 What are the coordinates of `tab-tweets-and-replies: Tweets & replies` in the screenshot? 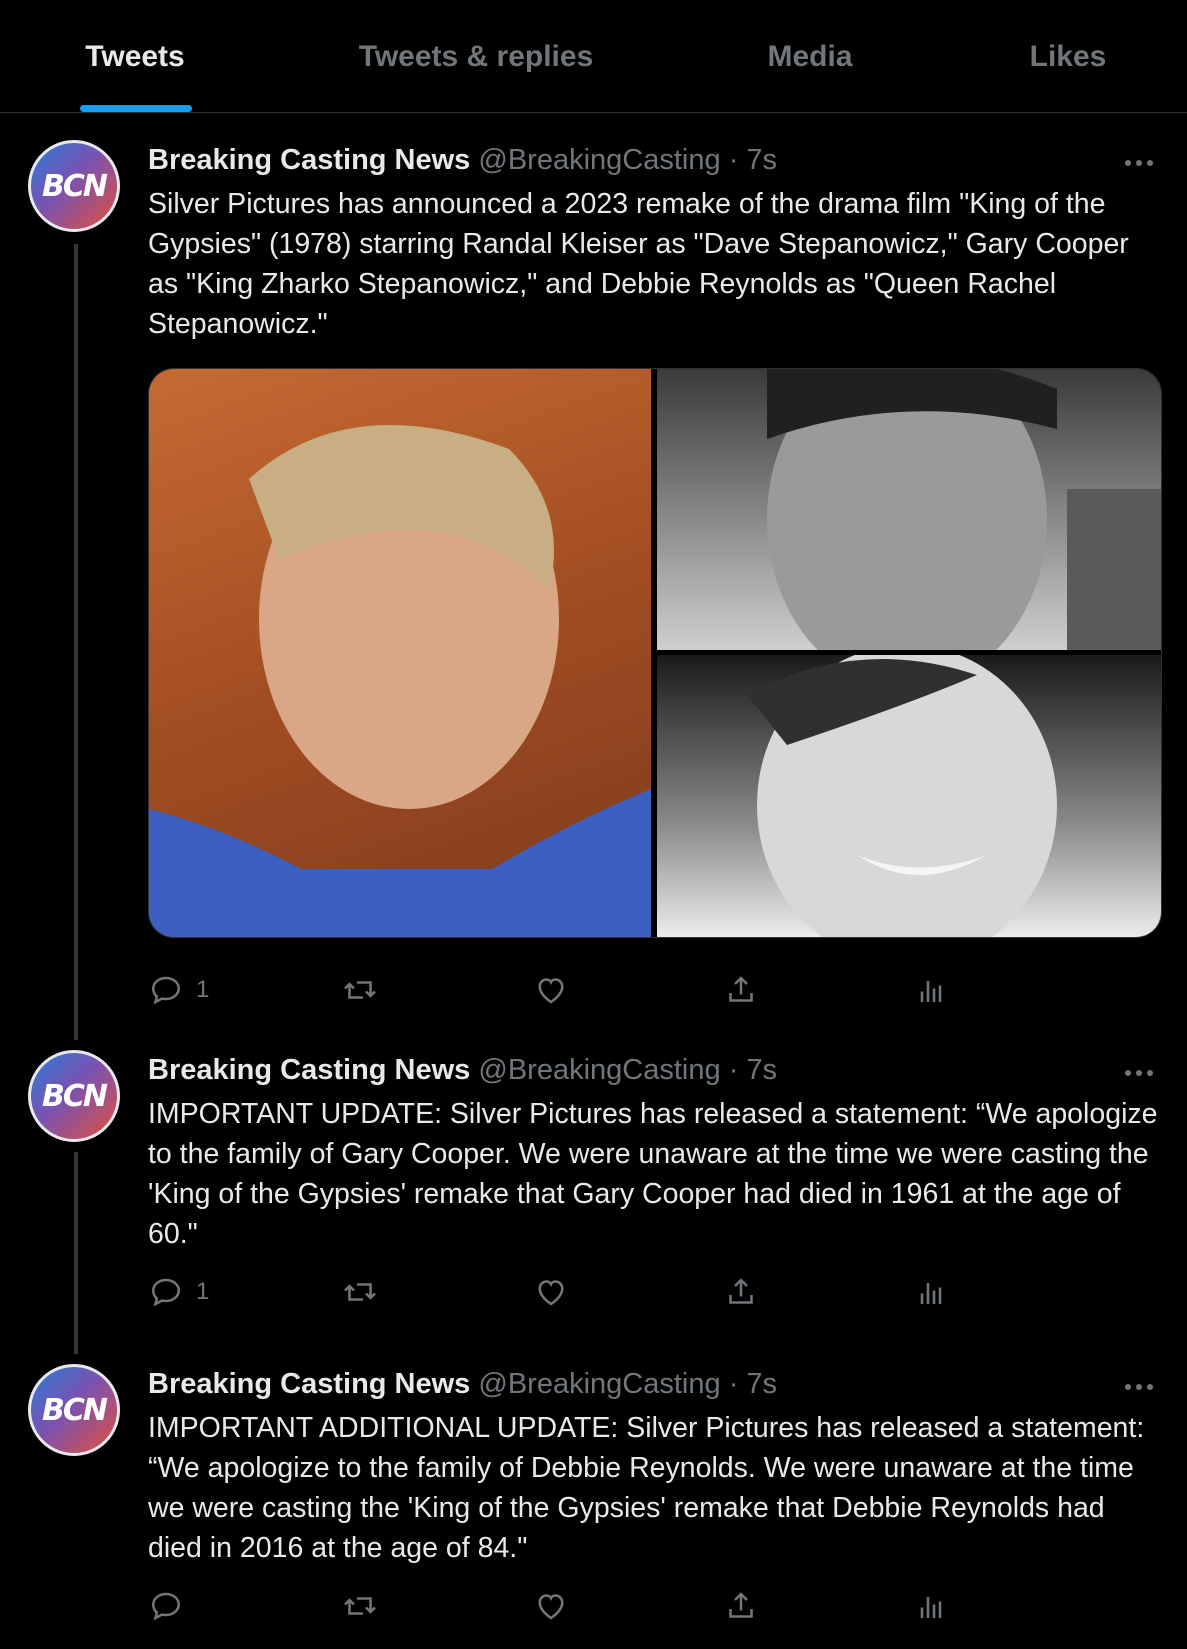 It's located at (476, 57).